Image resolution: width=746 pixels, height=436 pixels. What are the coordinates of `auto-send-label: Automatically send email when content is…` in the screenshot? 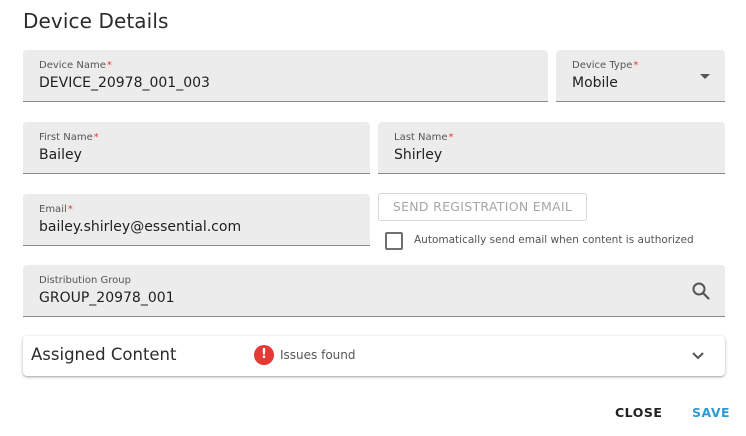 It's located at (554, 240).